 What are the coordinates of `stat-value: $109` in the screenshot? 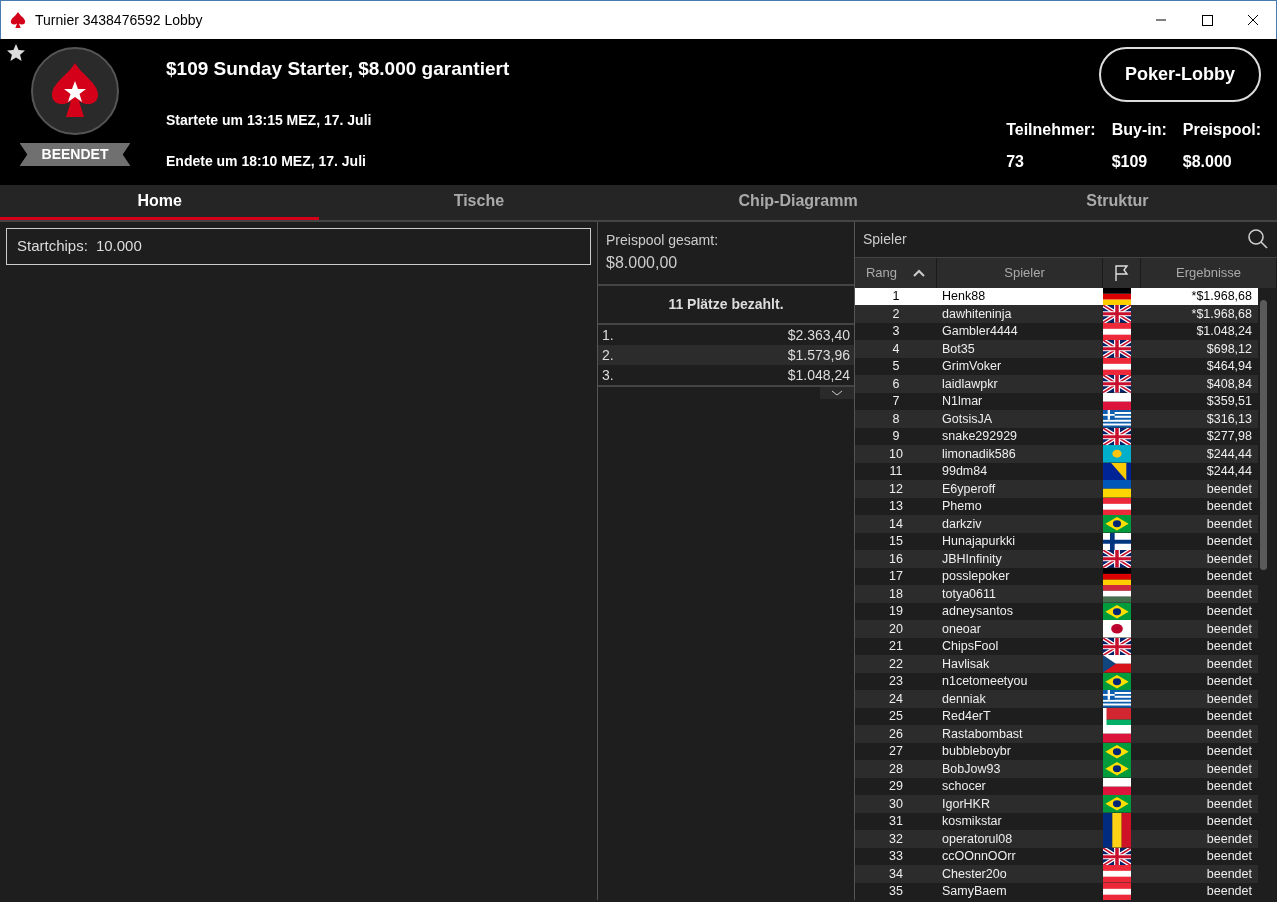 It's located at (1130, 162).